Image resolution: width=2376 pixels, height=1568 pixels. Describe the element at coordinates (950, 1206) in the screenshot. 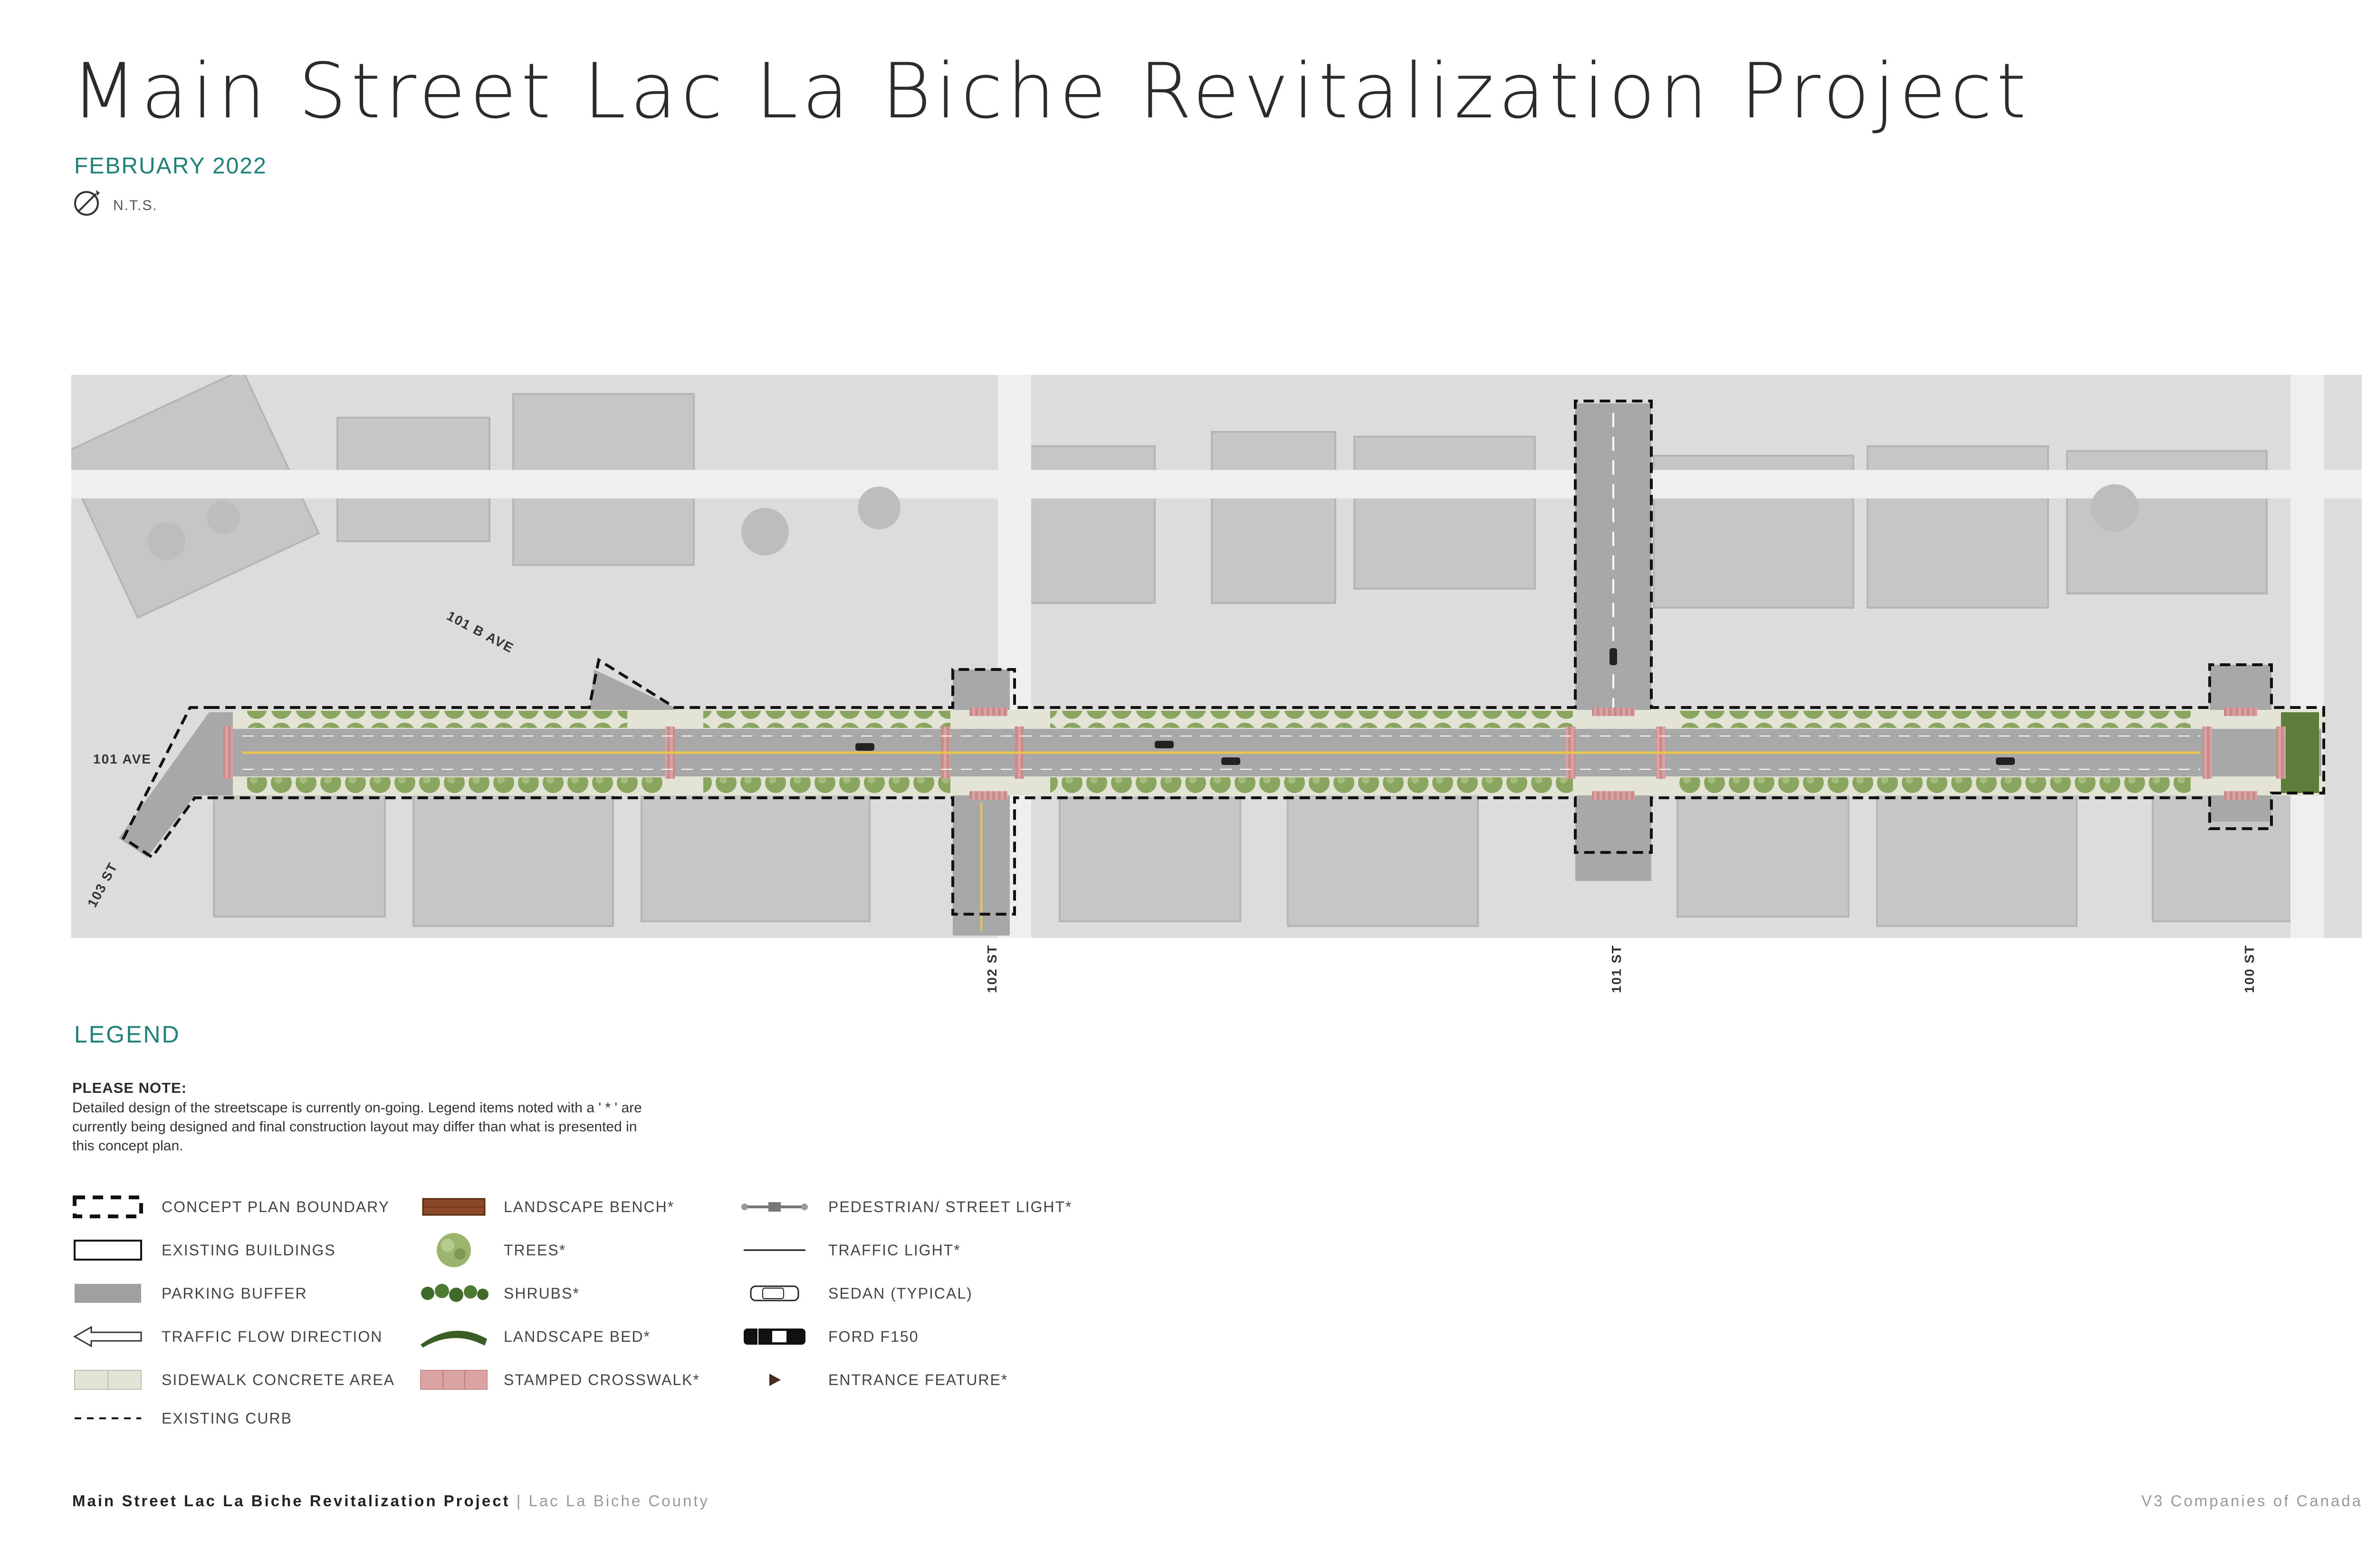

I see `legend-label: PEDESTRIAN/ STREET LIGHT*` at that location.